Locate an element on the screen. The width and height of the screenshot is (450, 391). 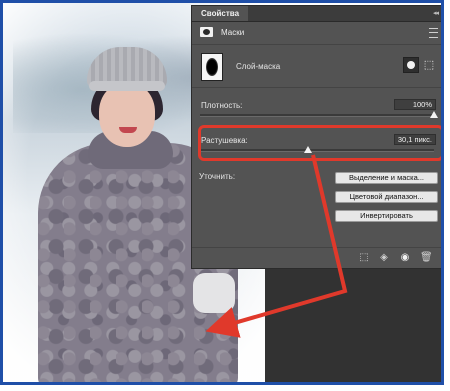
annotation-arrow is located at coordinates (276, 246).